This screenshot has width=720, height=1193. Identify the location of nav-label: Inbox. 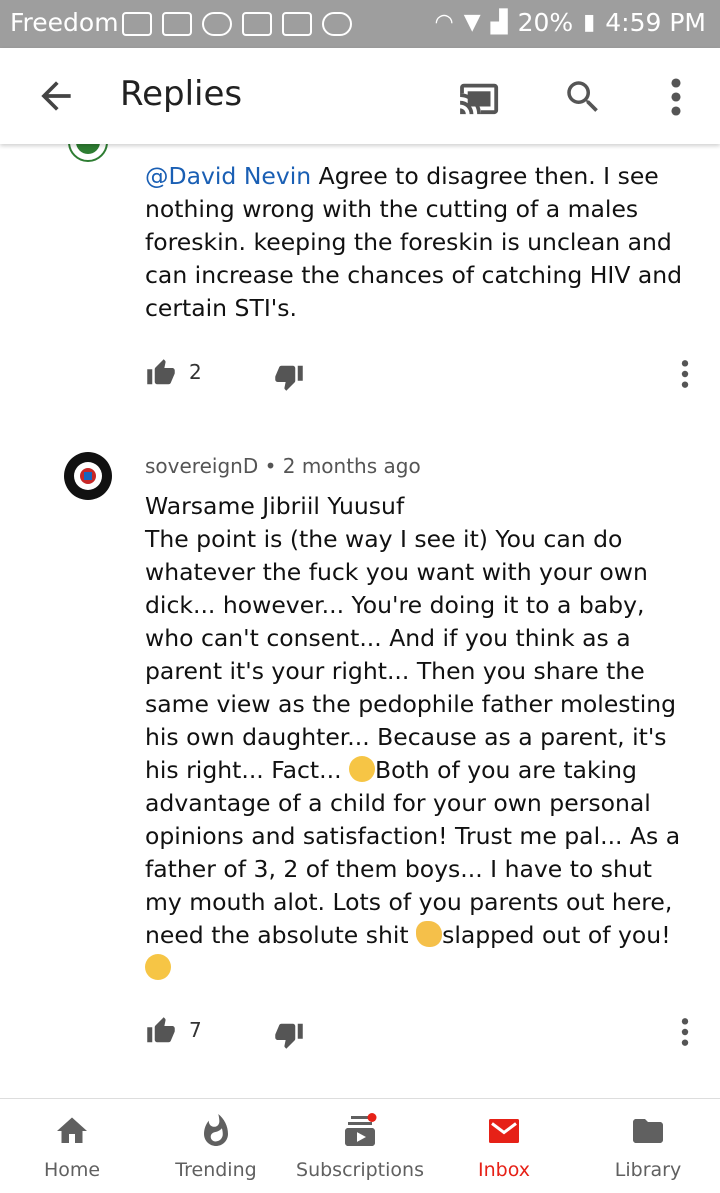
(504, 1170).